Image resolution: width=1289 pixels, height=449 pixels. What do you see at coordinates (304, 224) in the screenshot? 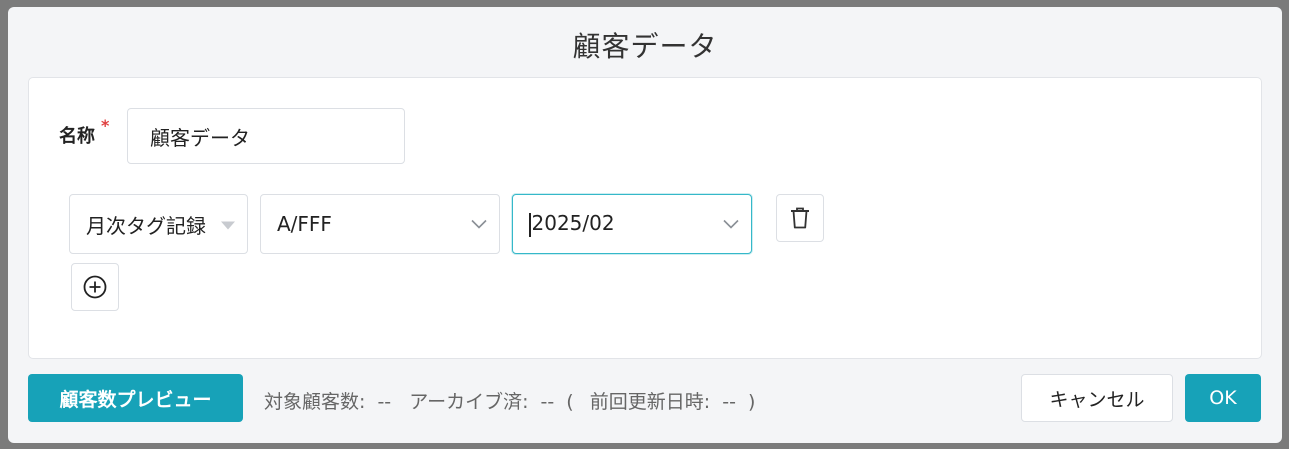
I see `tag-value: A/FFF` at bounding box center [304, 224].